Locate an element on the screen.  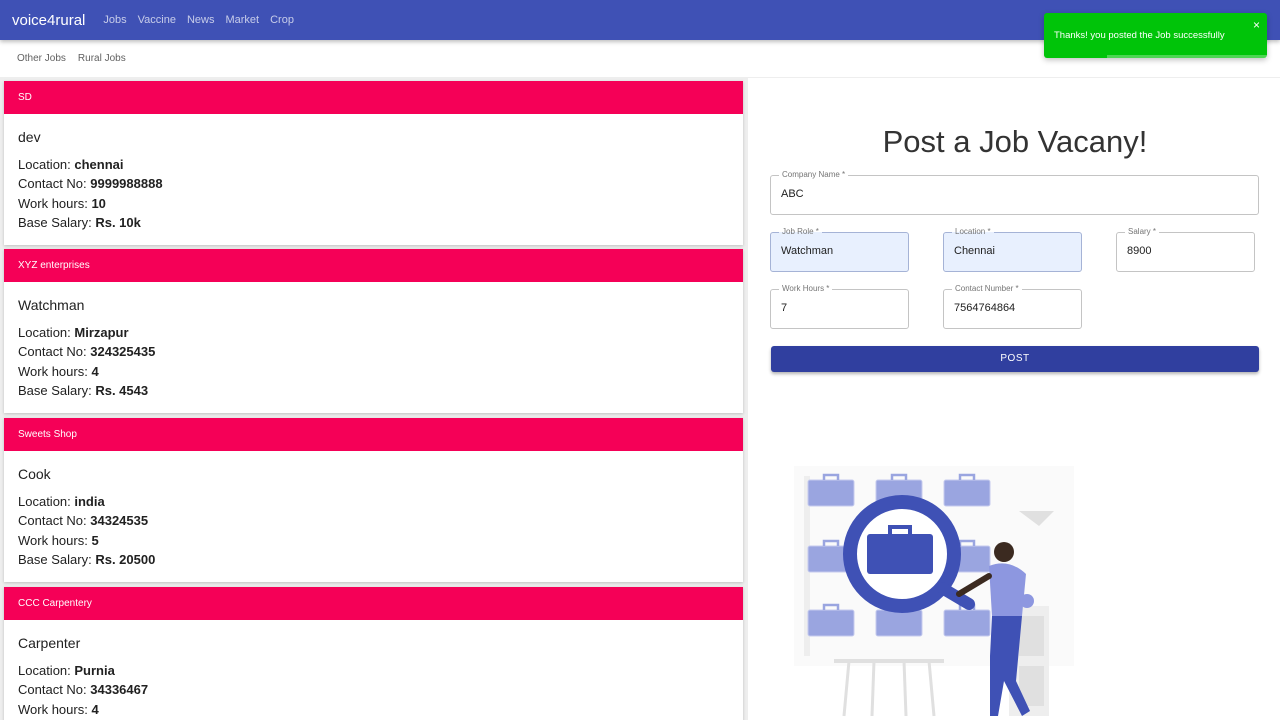
job-role-field: Job Role * Watchman is located at coordinates (839, 249).